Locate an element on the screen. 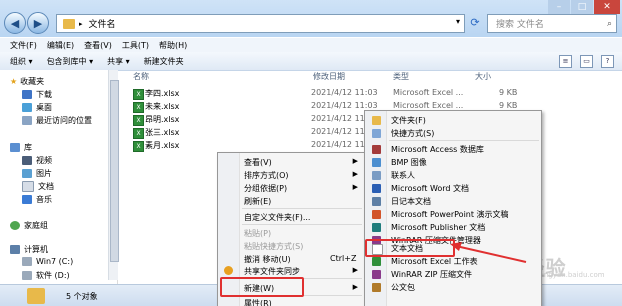  sidebar-item-video: 视频 is located at coordinates (37, 160).